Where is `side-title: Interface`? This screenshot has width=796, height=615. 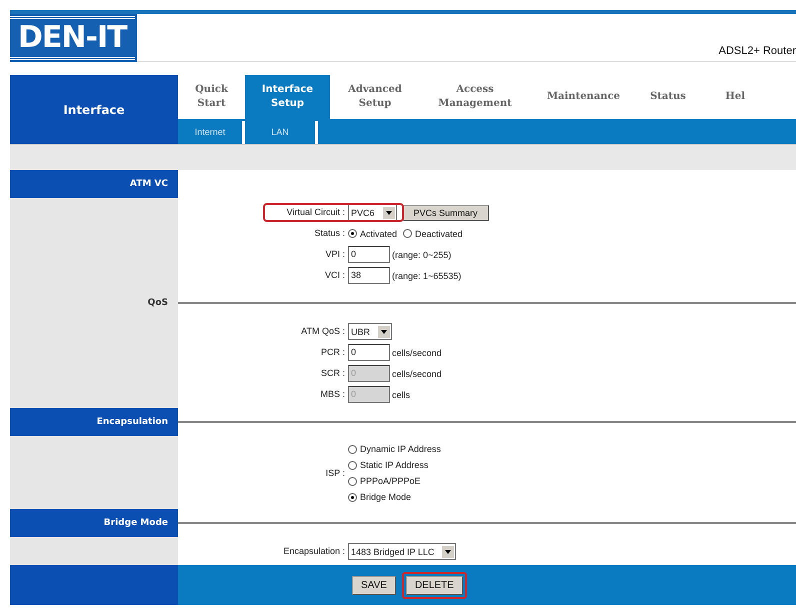 side-title: Interface is located at coordinates (94, 109).